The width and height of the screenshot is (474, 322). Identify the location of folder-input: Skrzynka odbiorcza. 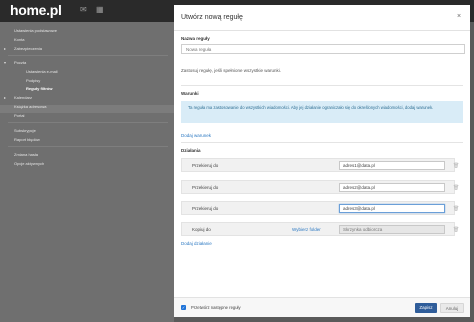
(392, 229).